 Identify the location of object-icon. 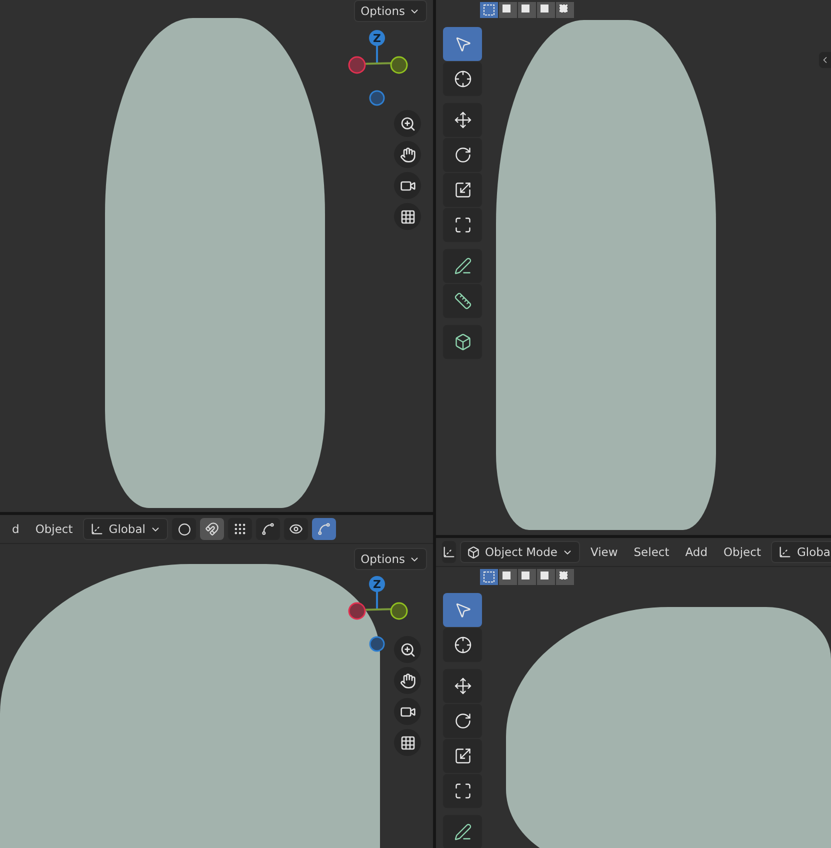
(473, 552).